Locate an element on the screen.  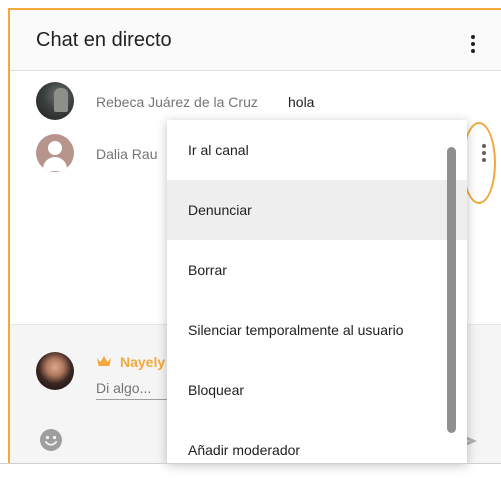
emoji-icon is located at coordinates (51, 440).